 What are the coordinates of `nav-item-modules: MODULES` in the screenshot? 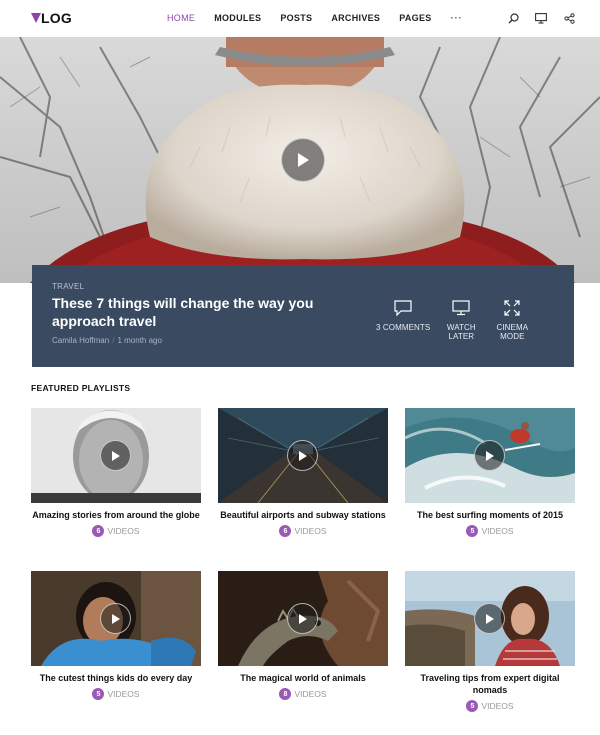 It's located at (237, 18).